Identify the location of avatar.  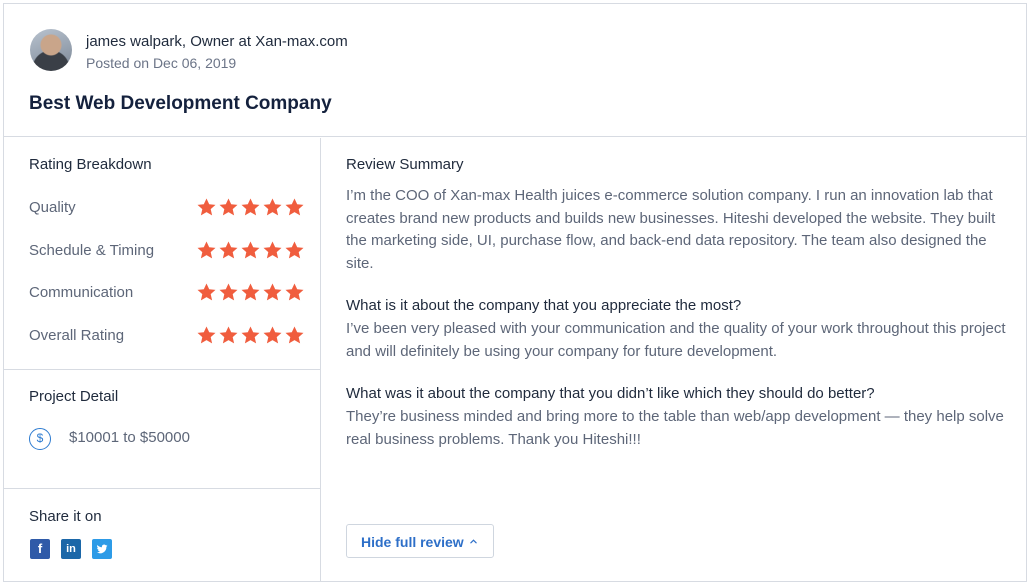
(51, 50).